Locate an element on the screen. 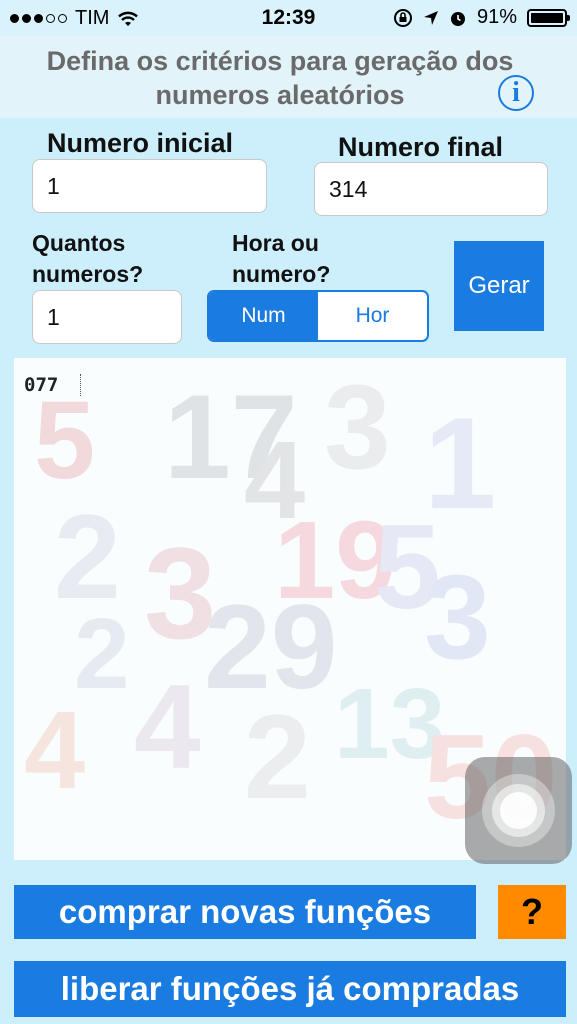 The width and height of the screenshot is (577, 1024). start-number-label: Numero inicial is located at coordinates (140, 143).